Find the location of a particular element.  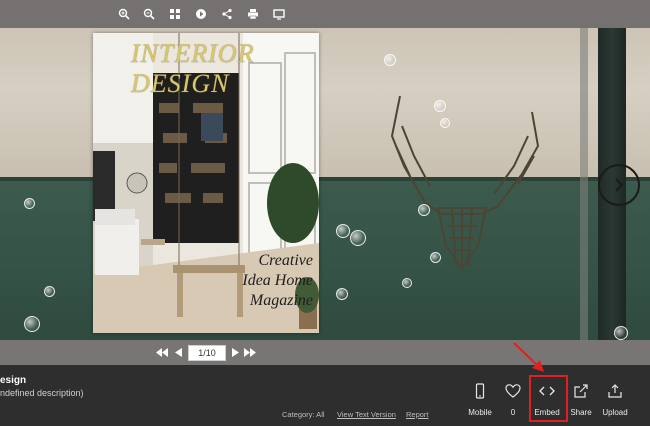

page-navigation-bar: 1/10 is located at coordinates (325, 352).